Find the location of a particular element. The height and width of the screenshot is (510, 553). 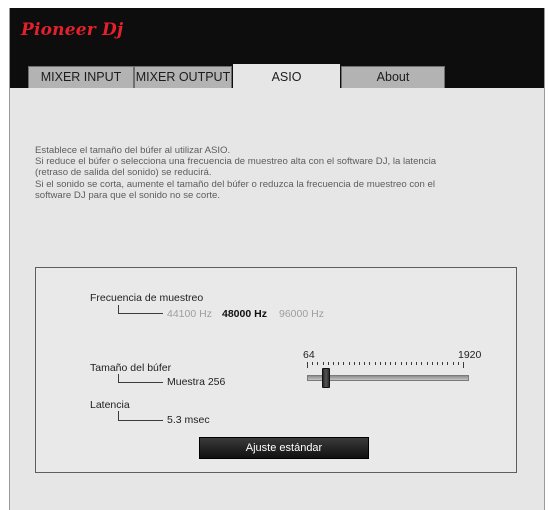

tab-about: About is located at coordinates (393, 77).